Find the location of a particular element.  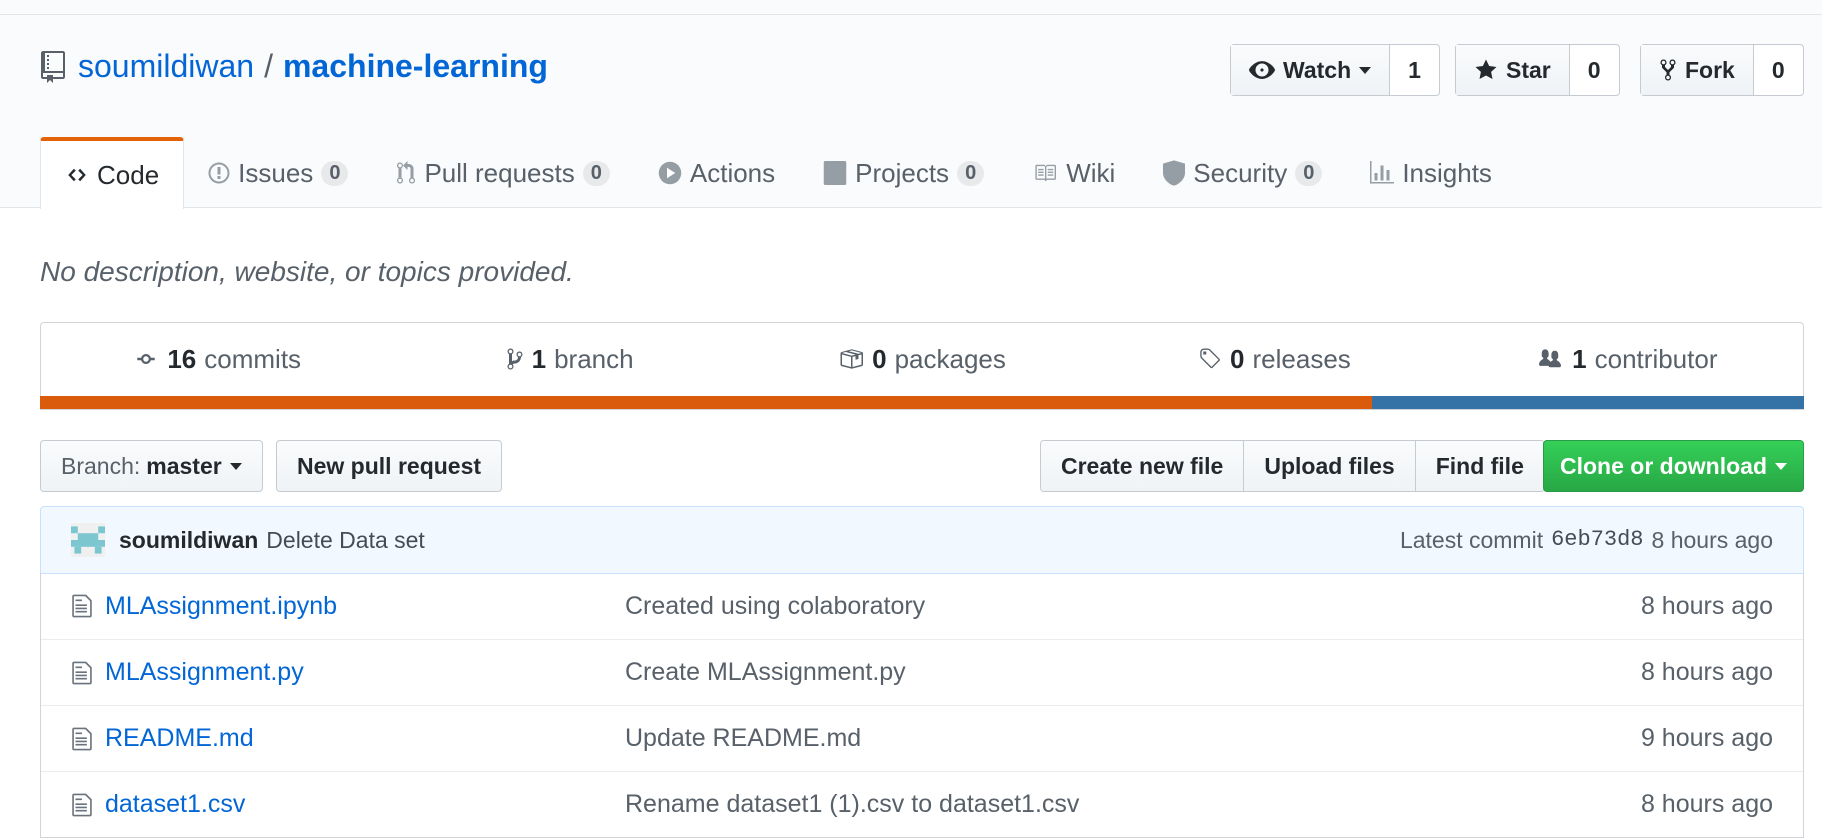

tab-label: Insights is located at coordinates (1447, 172).